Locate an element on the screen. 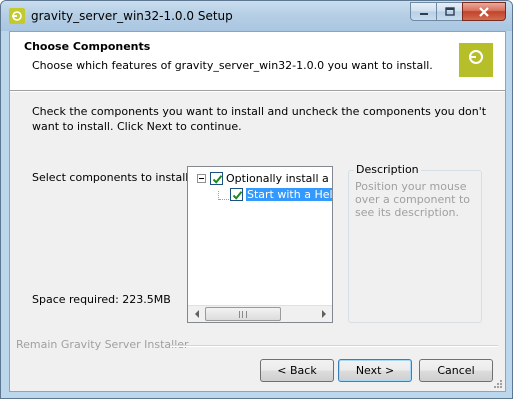  tree-item: Start with a Helpo is located at coordinates (281, 194).